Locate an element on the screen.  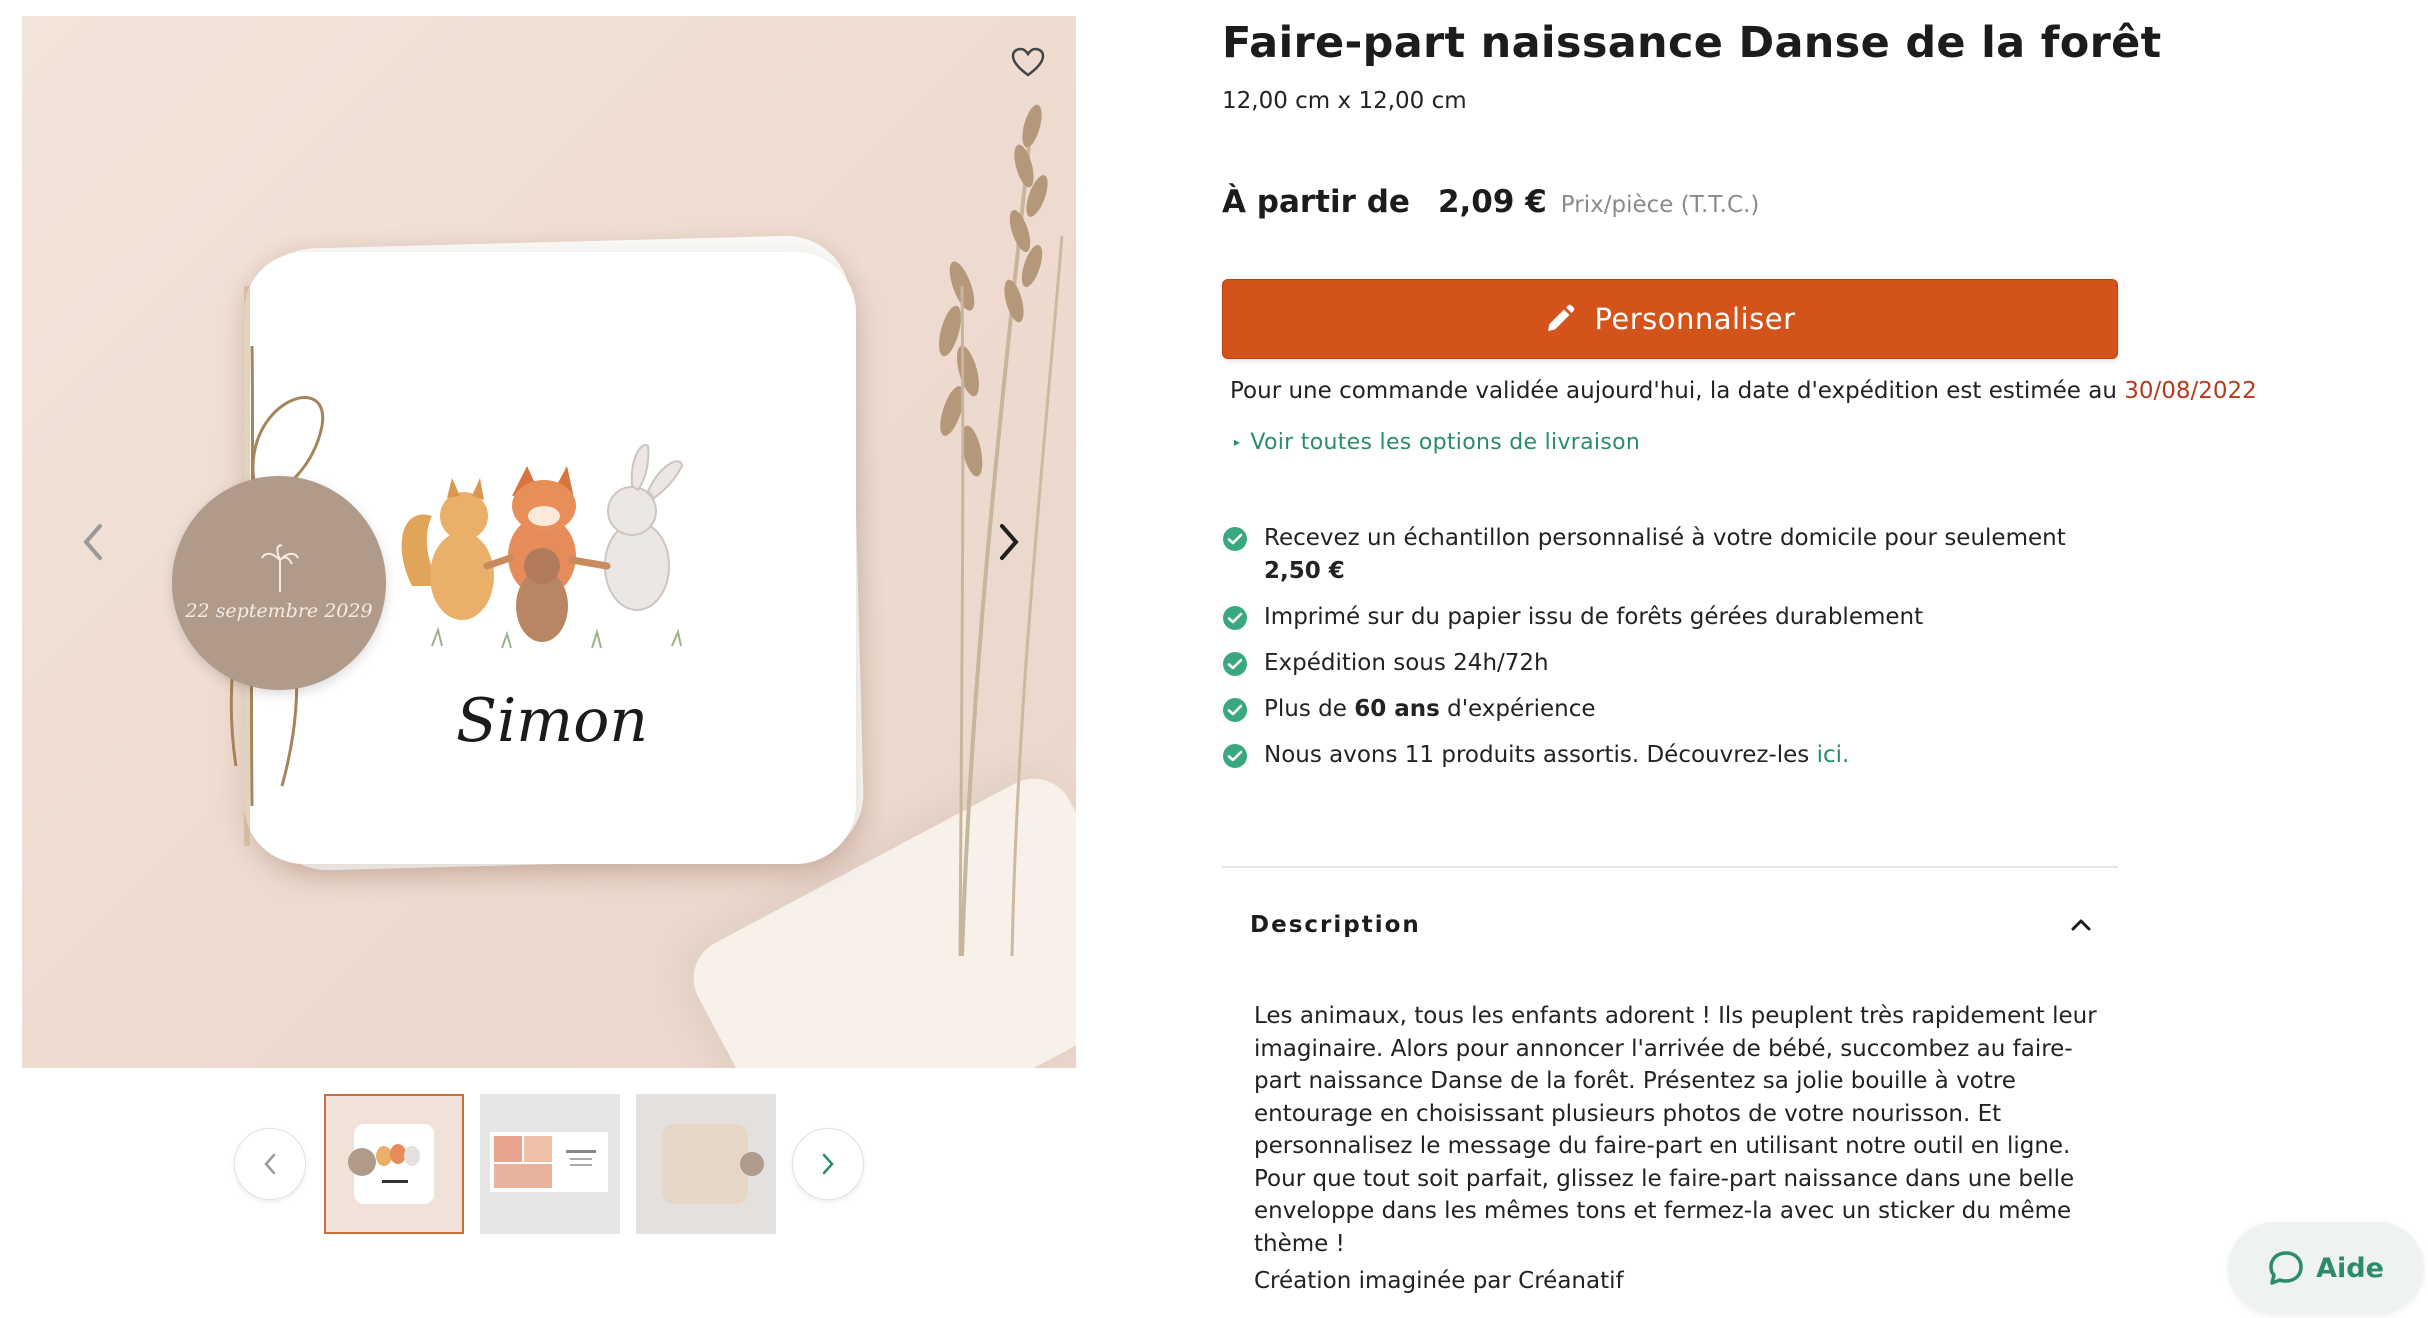
delivery-options-link: ▸ Voir toutes les options de livraison is located at coordinates (1437, 442).